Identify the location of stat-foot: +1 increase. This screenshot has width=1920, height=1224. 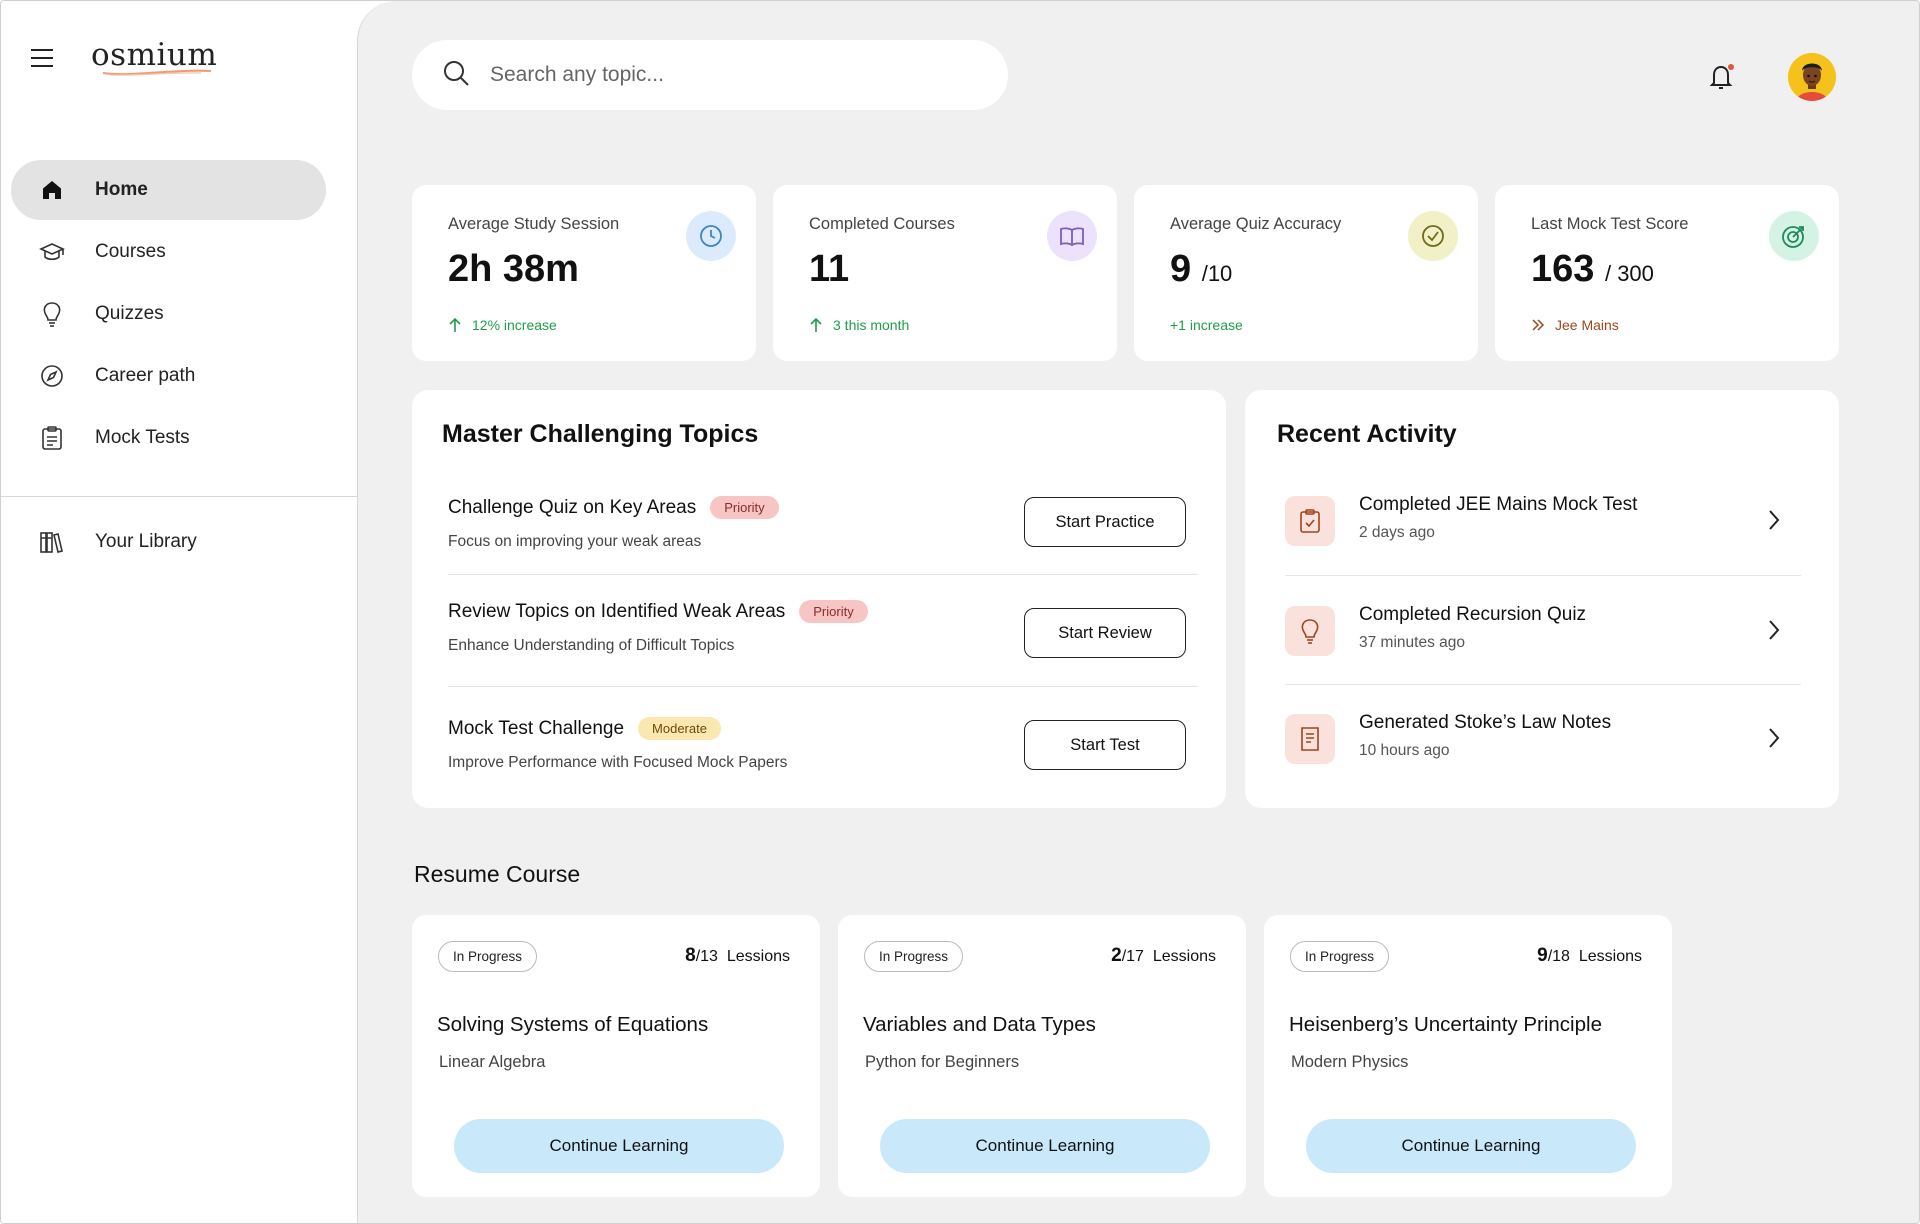
(1206, 325).